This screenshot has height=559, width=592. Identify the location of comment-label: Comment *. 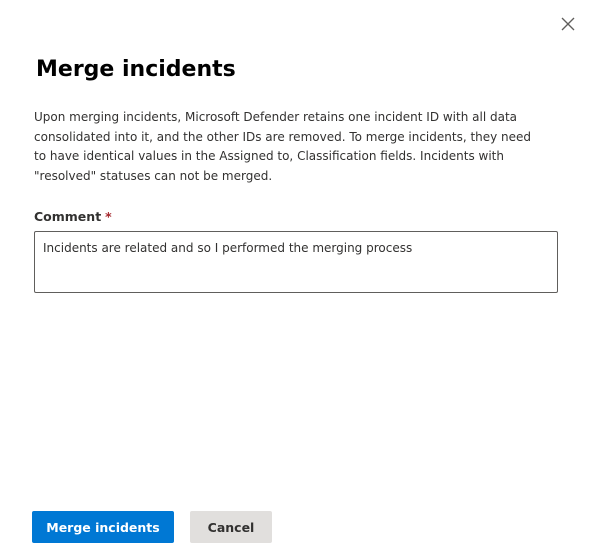
(73, 217).